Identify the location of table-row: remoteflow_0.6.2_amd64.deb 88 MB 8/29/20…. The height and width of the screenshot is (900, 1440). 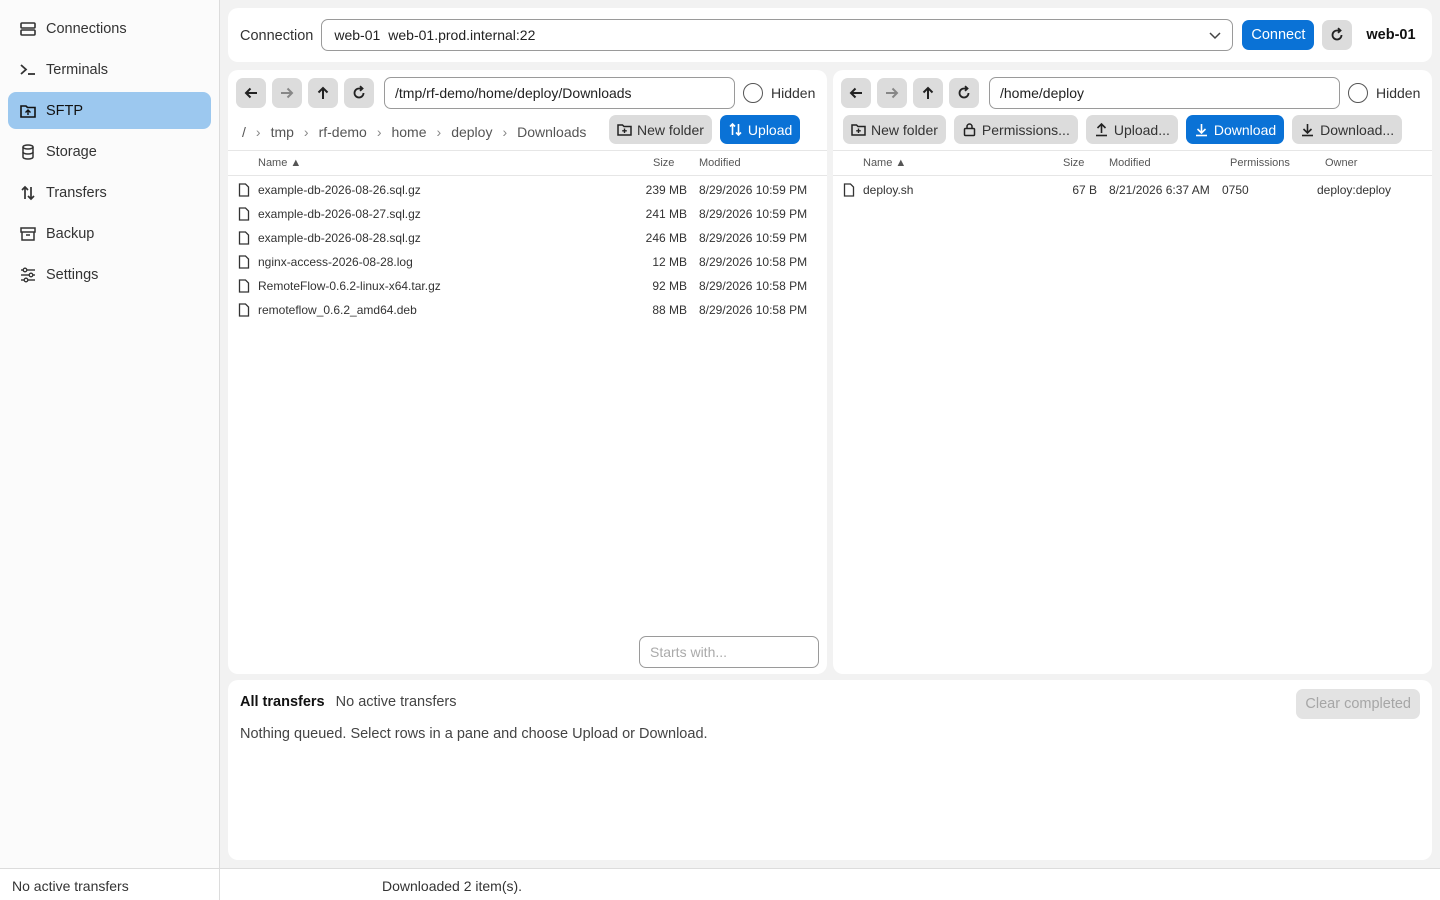
(527, 310).